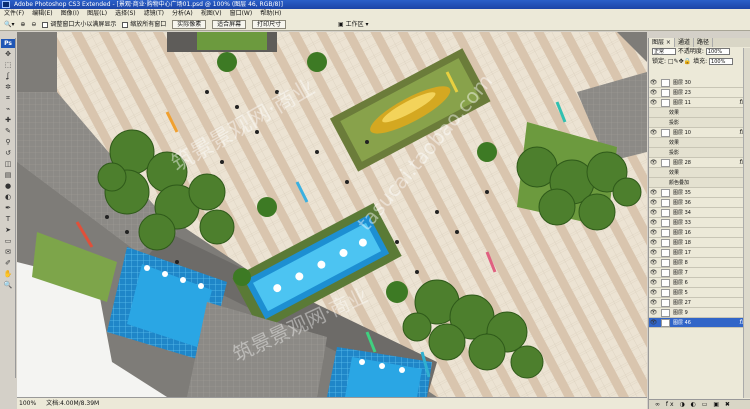 The height and width of the screenshot is (409, 750). I want to click on menu-view: 视图(V), so click(211, 13).